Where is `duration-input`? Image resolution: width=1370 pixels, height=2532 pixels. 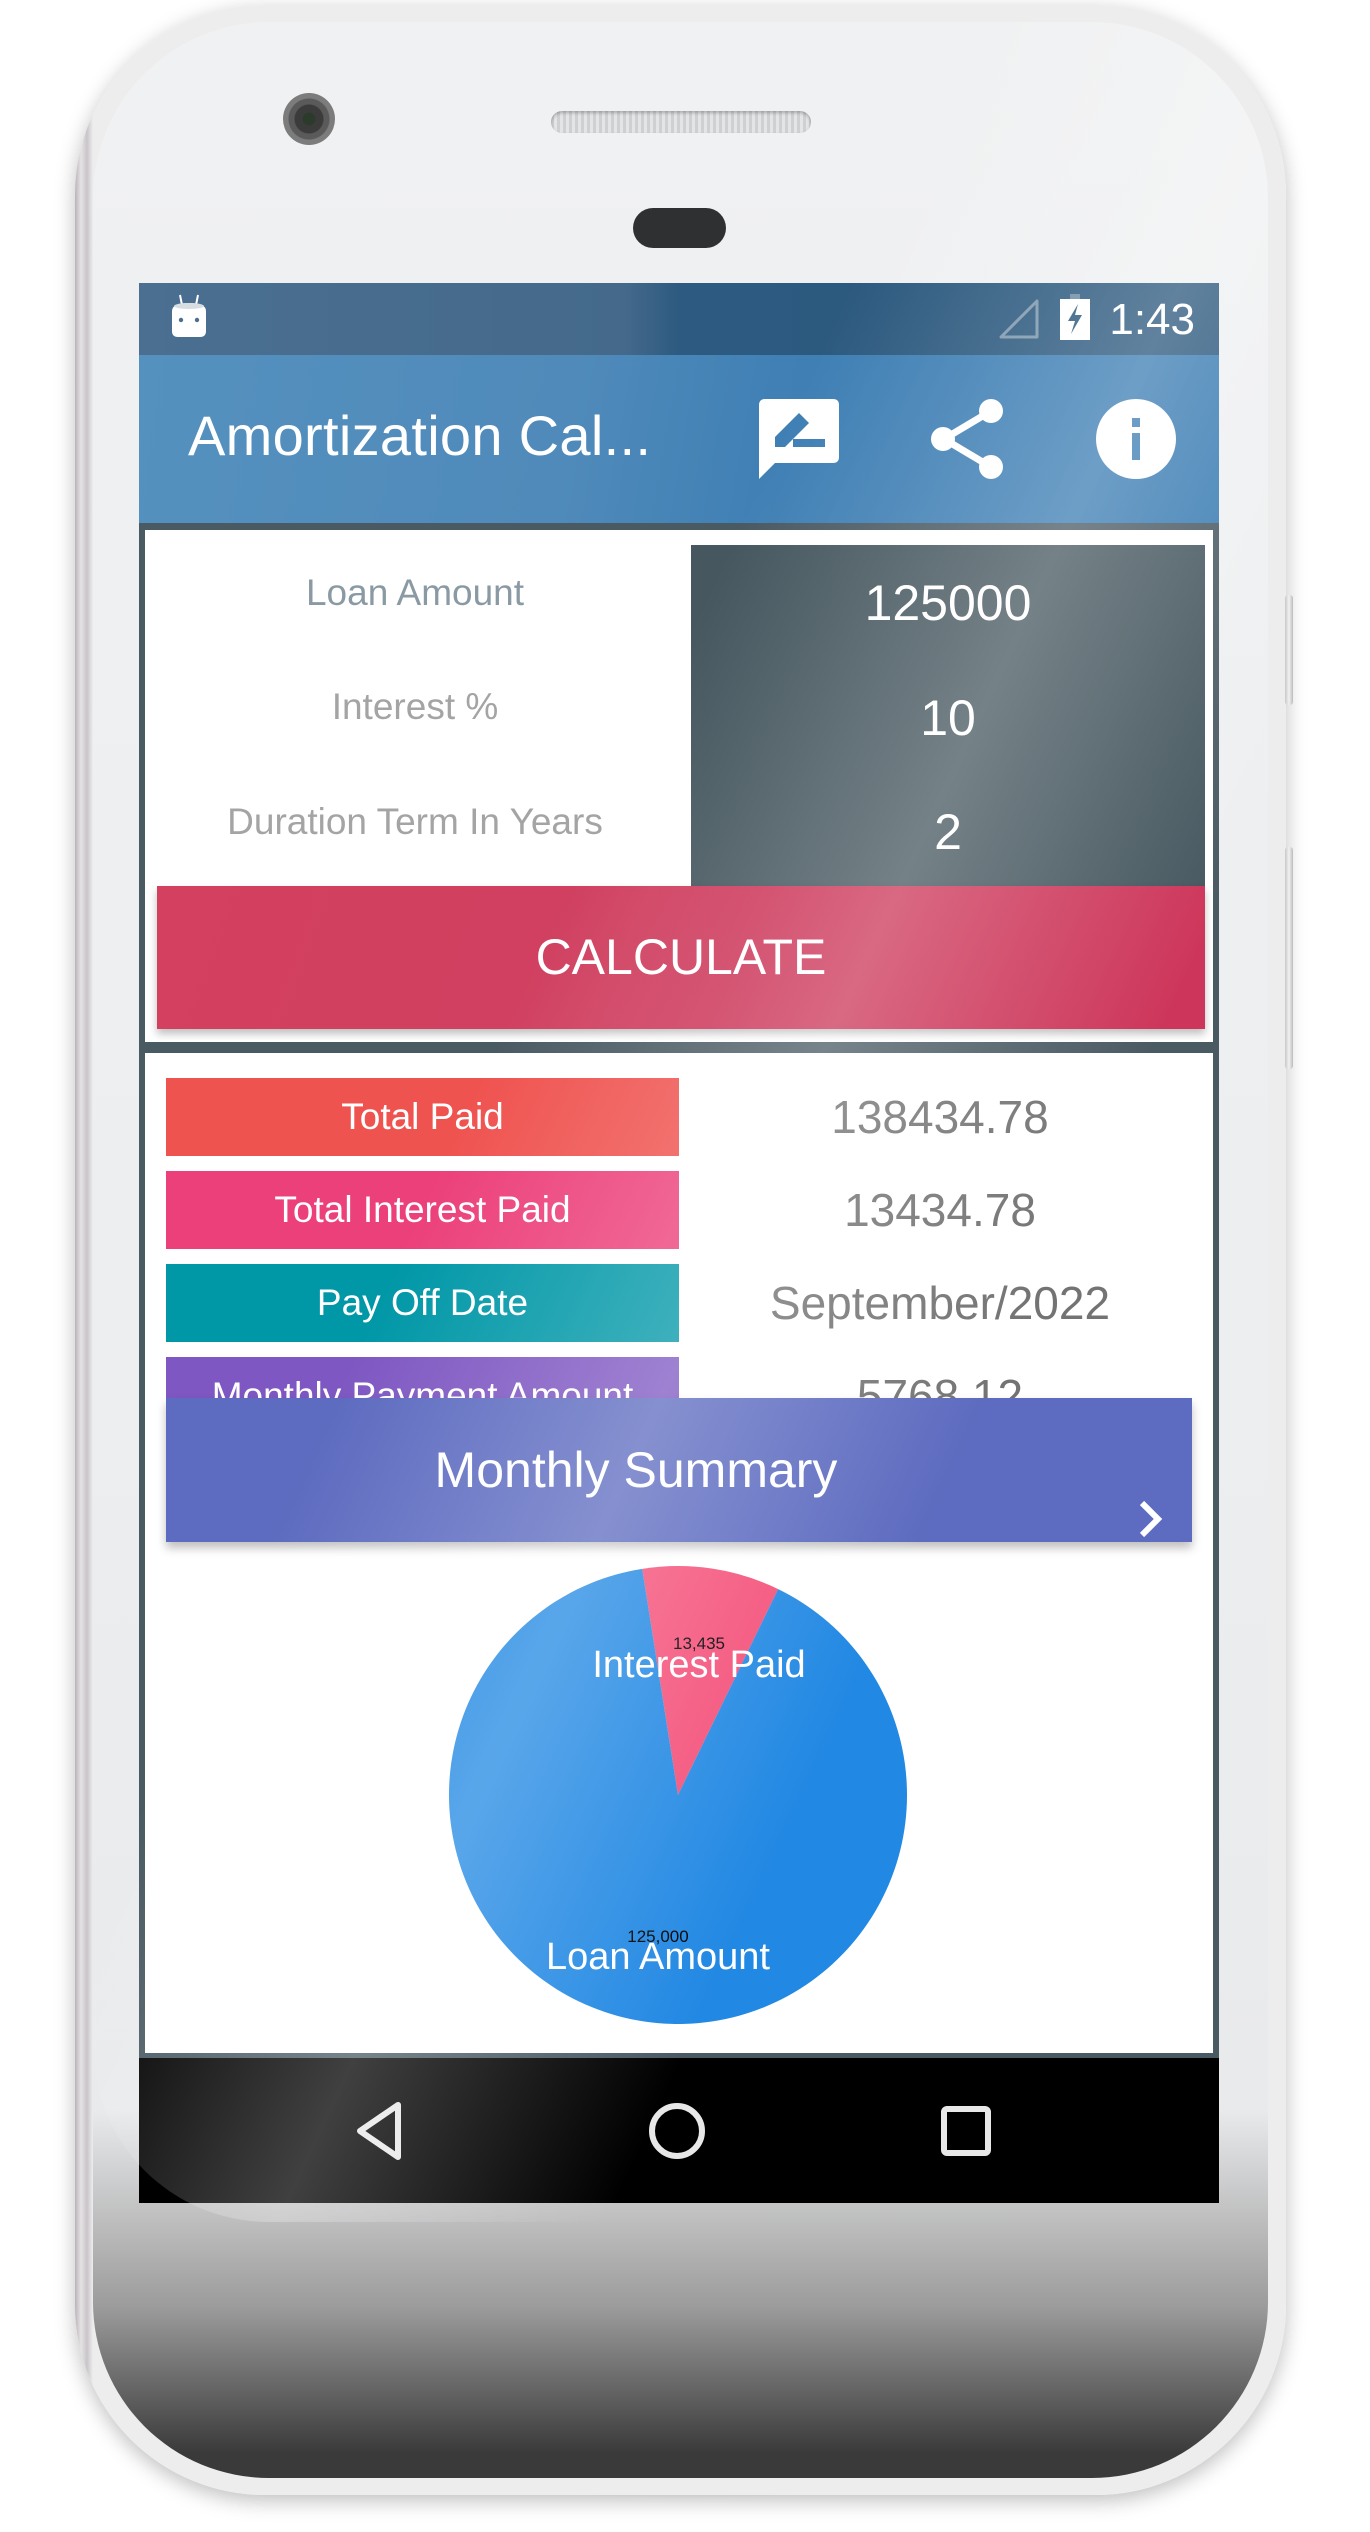
duration-input is located at coordinates (948, 832).